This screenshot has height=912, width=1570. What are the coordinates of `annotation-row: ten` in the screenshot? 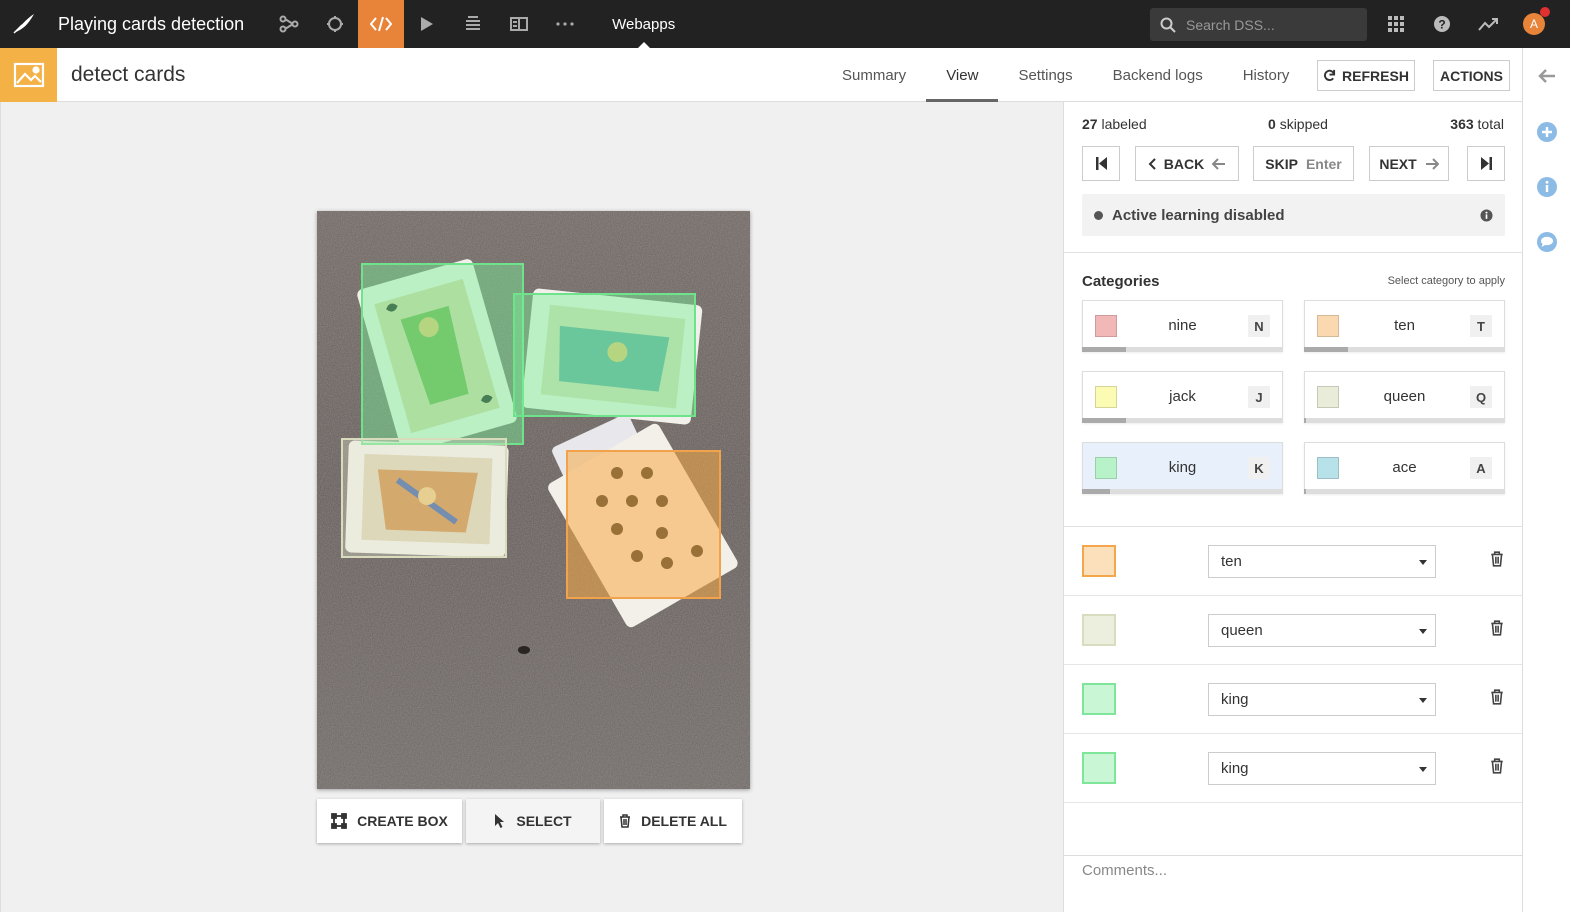 It's located at (1293, 561).